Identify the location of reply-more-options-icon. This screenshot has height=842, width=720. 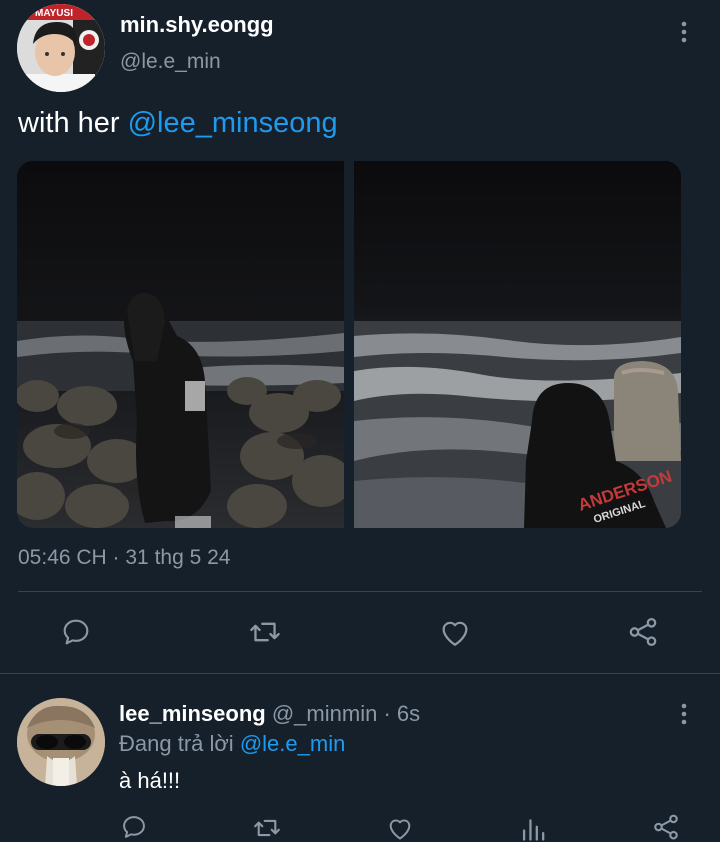
(684, 714).